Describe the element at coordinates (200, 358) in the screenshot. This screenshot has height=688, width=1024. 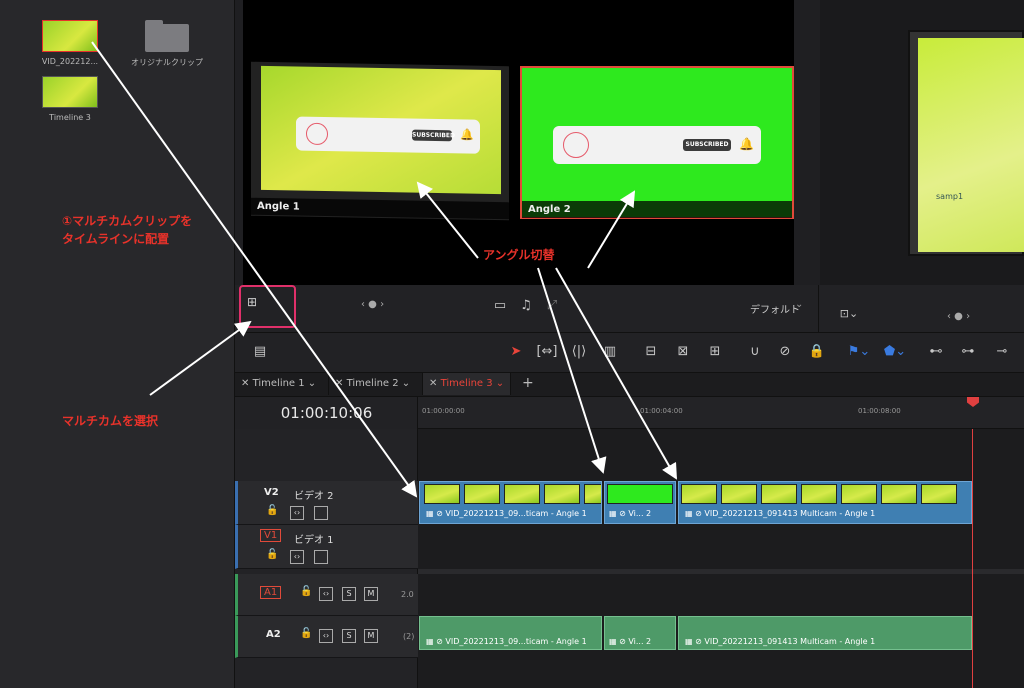
I see `arrow-to-multicam-button` at that location.